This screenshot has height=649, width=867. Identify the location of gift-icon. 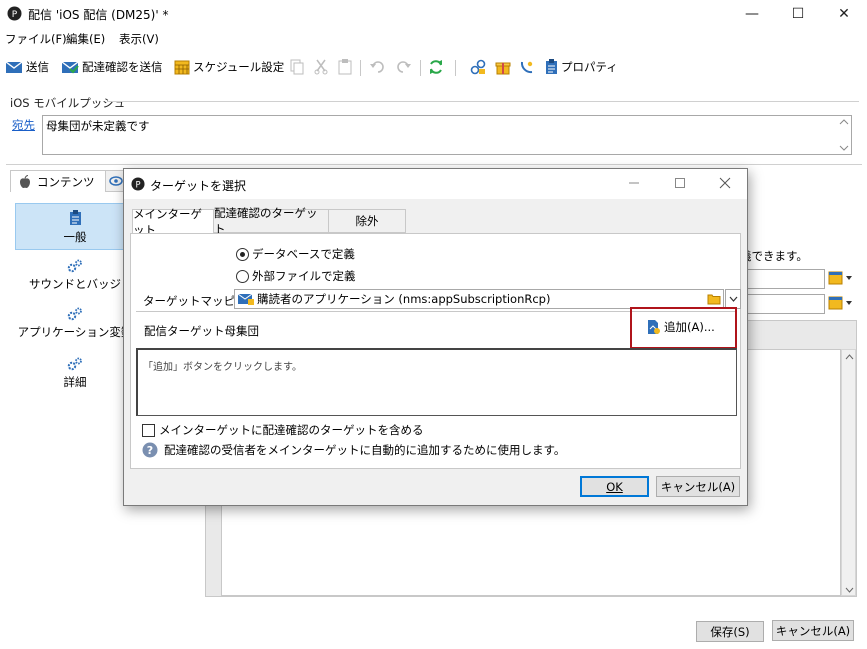
(503, 67).